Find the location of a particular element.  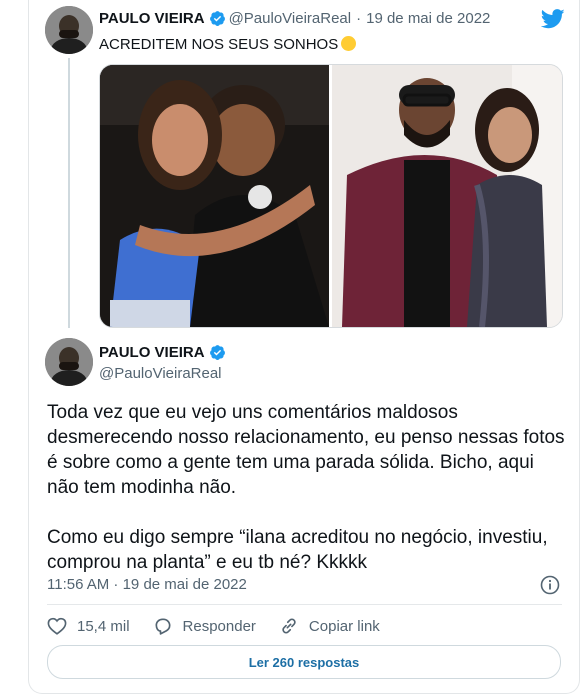

photo-couple-party is located at coordinates (214, 196).